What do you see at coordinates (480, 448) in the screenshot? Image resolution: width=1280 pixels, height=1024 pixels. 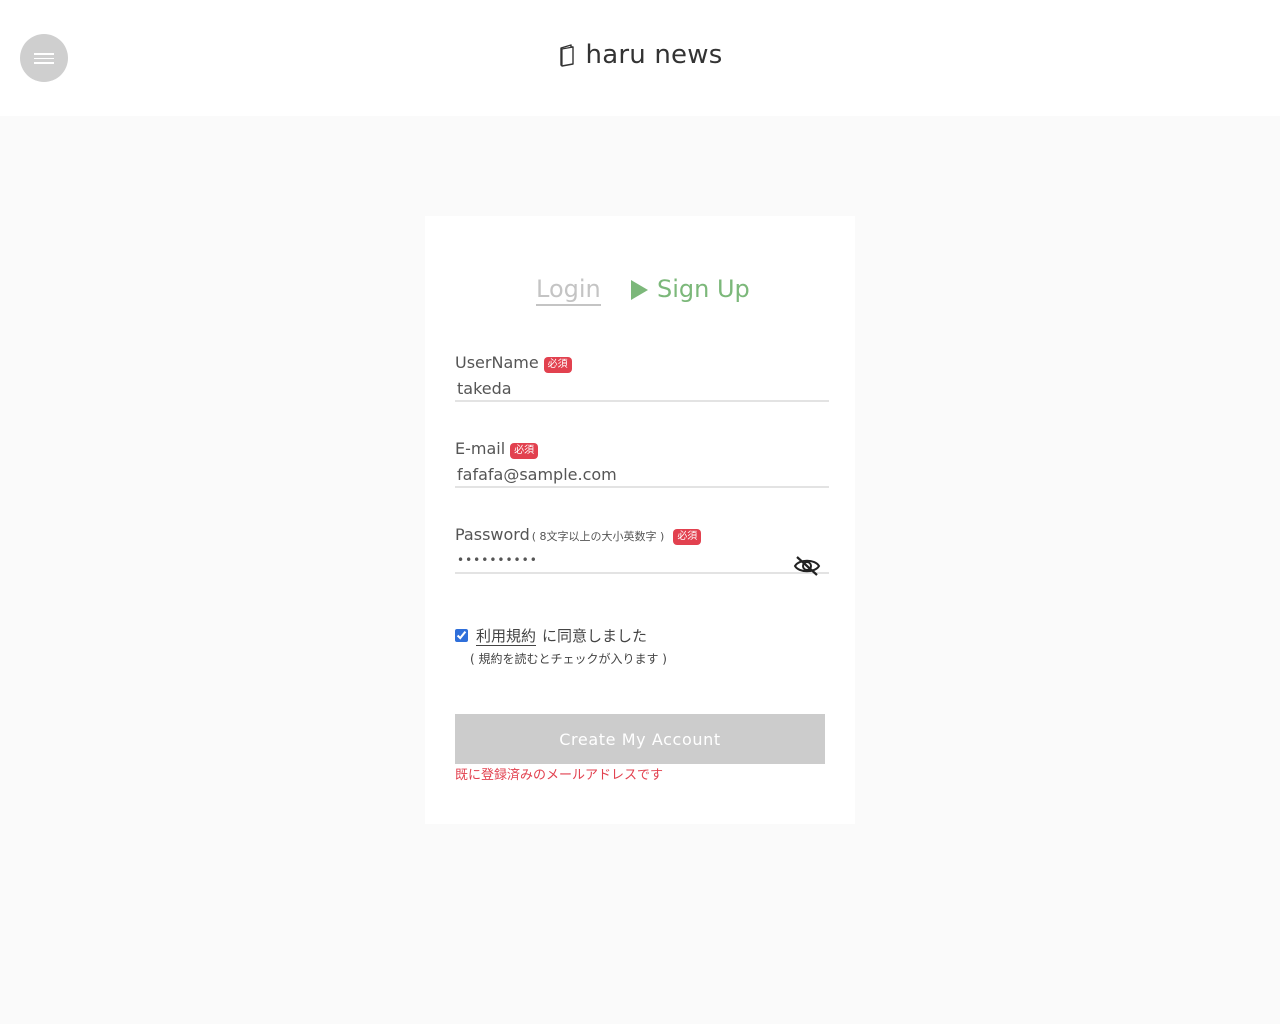 I see `email-label-text: E-mail` at bounding box center [480, 448].